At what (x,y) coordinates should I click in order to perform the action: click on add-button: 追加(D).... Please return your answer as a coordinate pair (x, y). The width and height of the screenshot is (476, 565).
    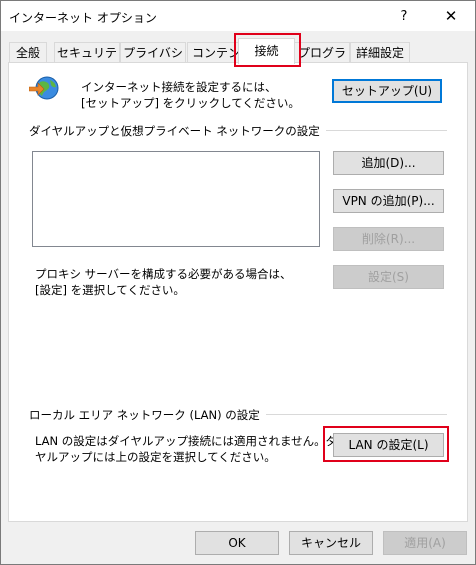
    Looking at the image, I should click on (388, 163).